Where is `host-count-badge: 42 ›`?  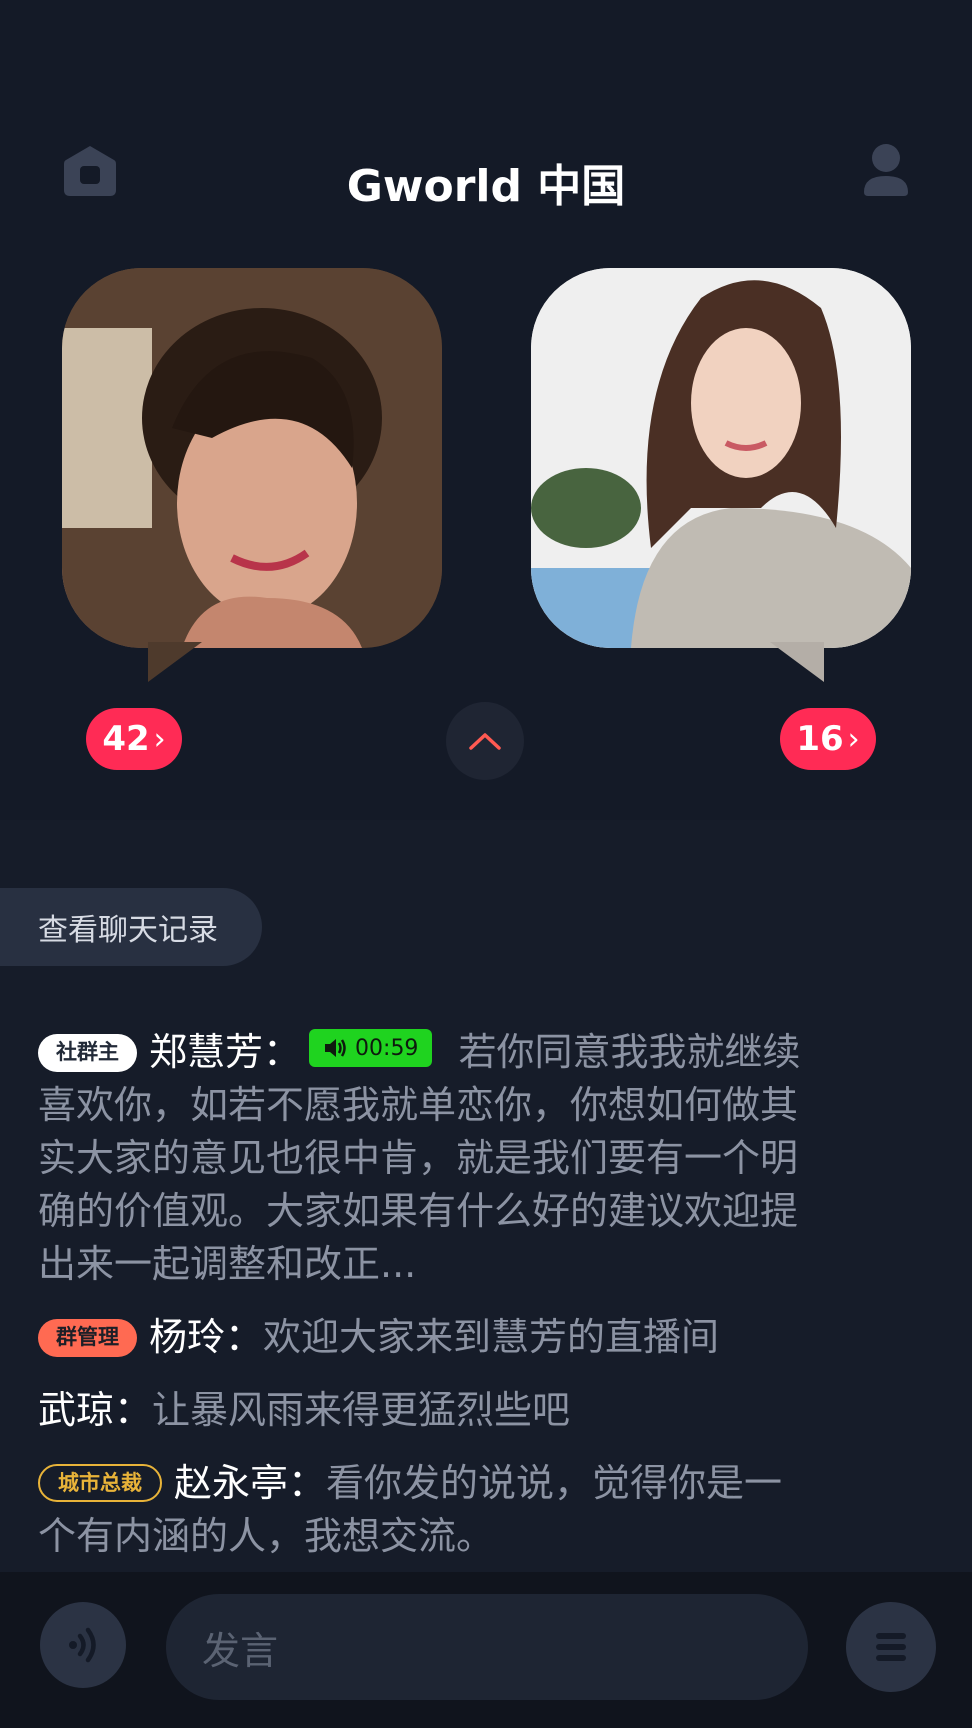
host-count-badge: 42 › is located at coordinates (134, 739).